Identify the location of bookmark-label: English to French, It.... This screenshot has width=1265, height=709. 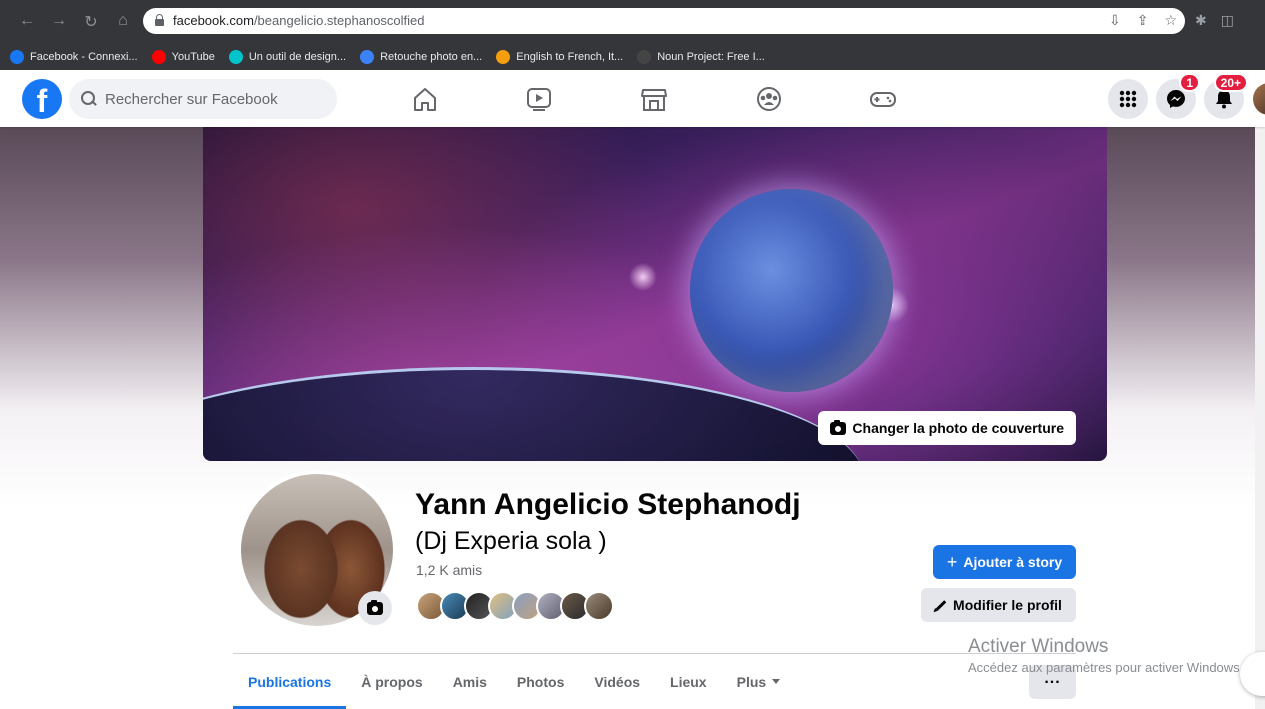
(570, 57).